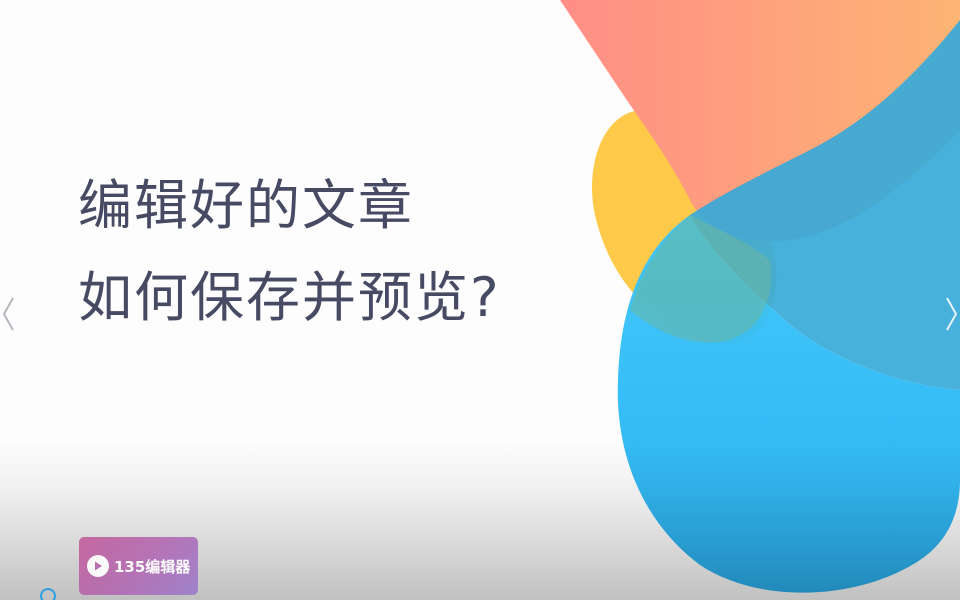 This screenshot has width=960, height=600. I want to click on next-slide-button, so click(951, 314).